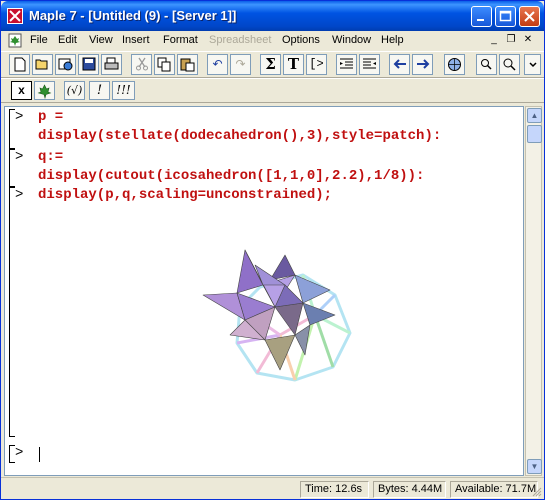  I want to click on input-line: q:=, so click(50, 157).